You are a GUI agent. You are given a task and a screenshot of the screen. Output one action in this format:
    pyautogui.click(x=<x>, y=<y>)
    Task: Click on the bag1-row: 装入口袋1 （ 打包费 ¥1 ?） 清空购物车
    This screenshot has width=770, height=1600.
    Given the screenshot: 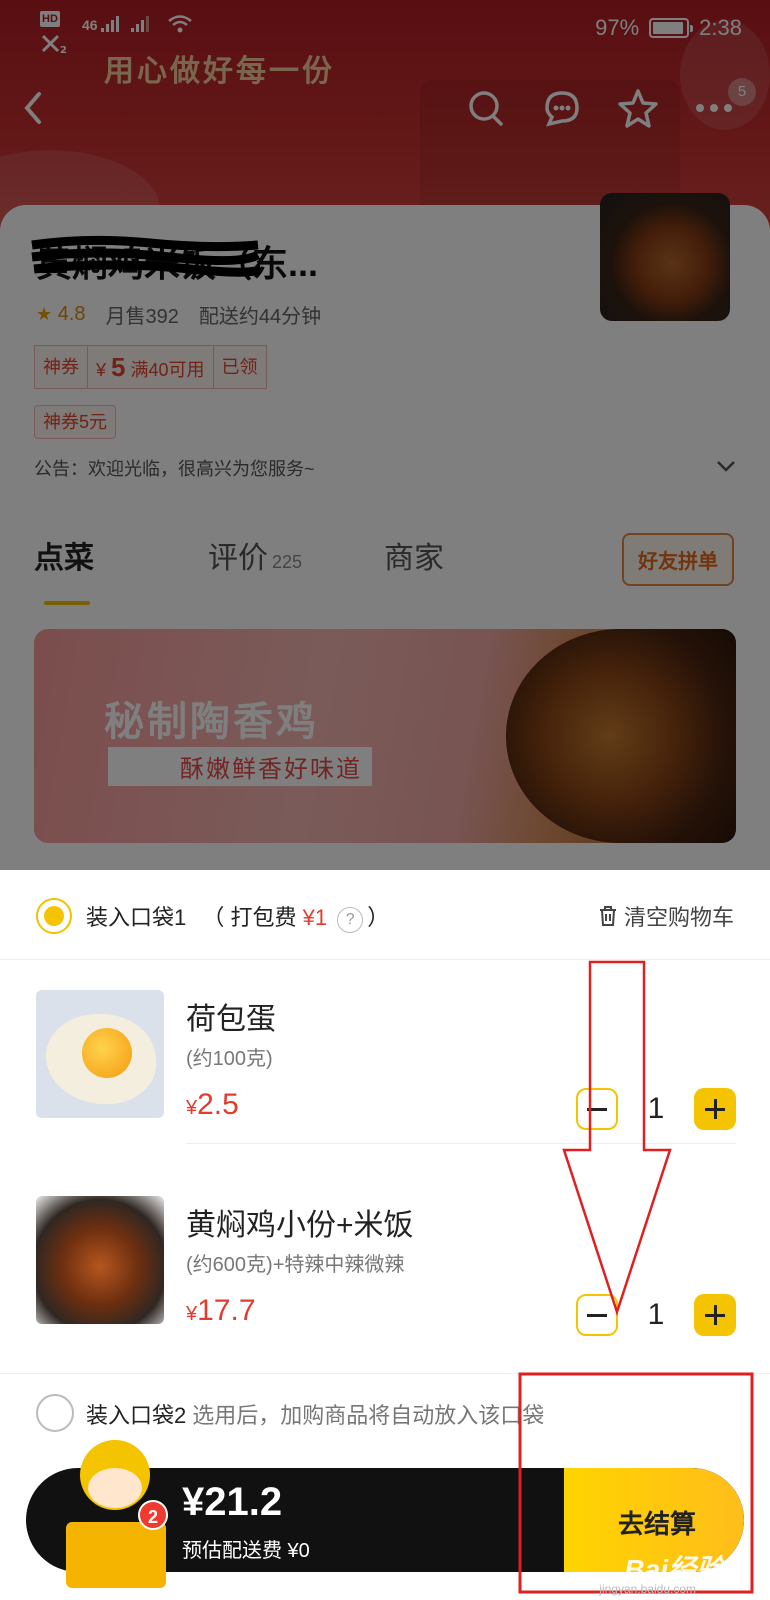 What is the action you would take?
    pyautogui.click(x=385, y=915)
    